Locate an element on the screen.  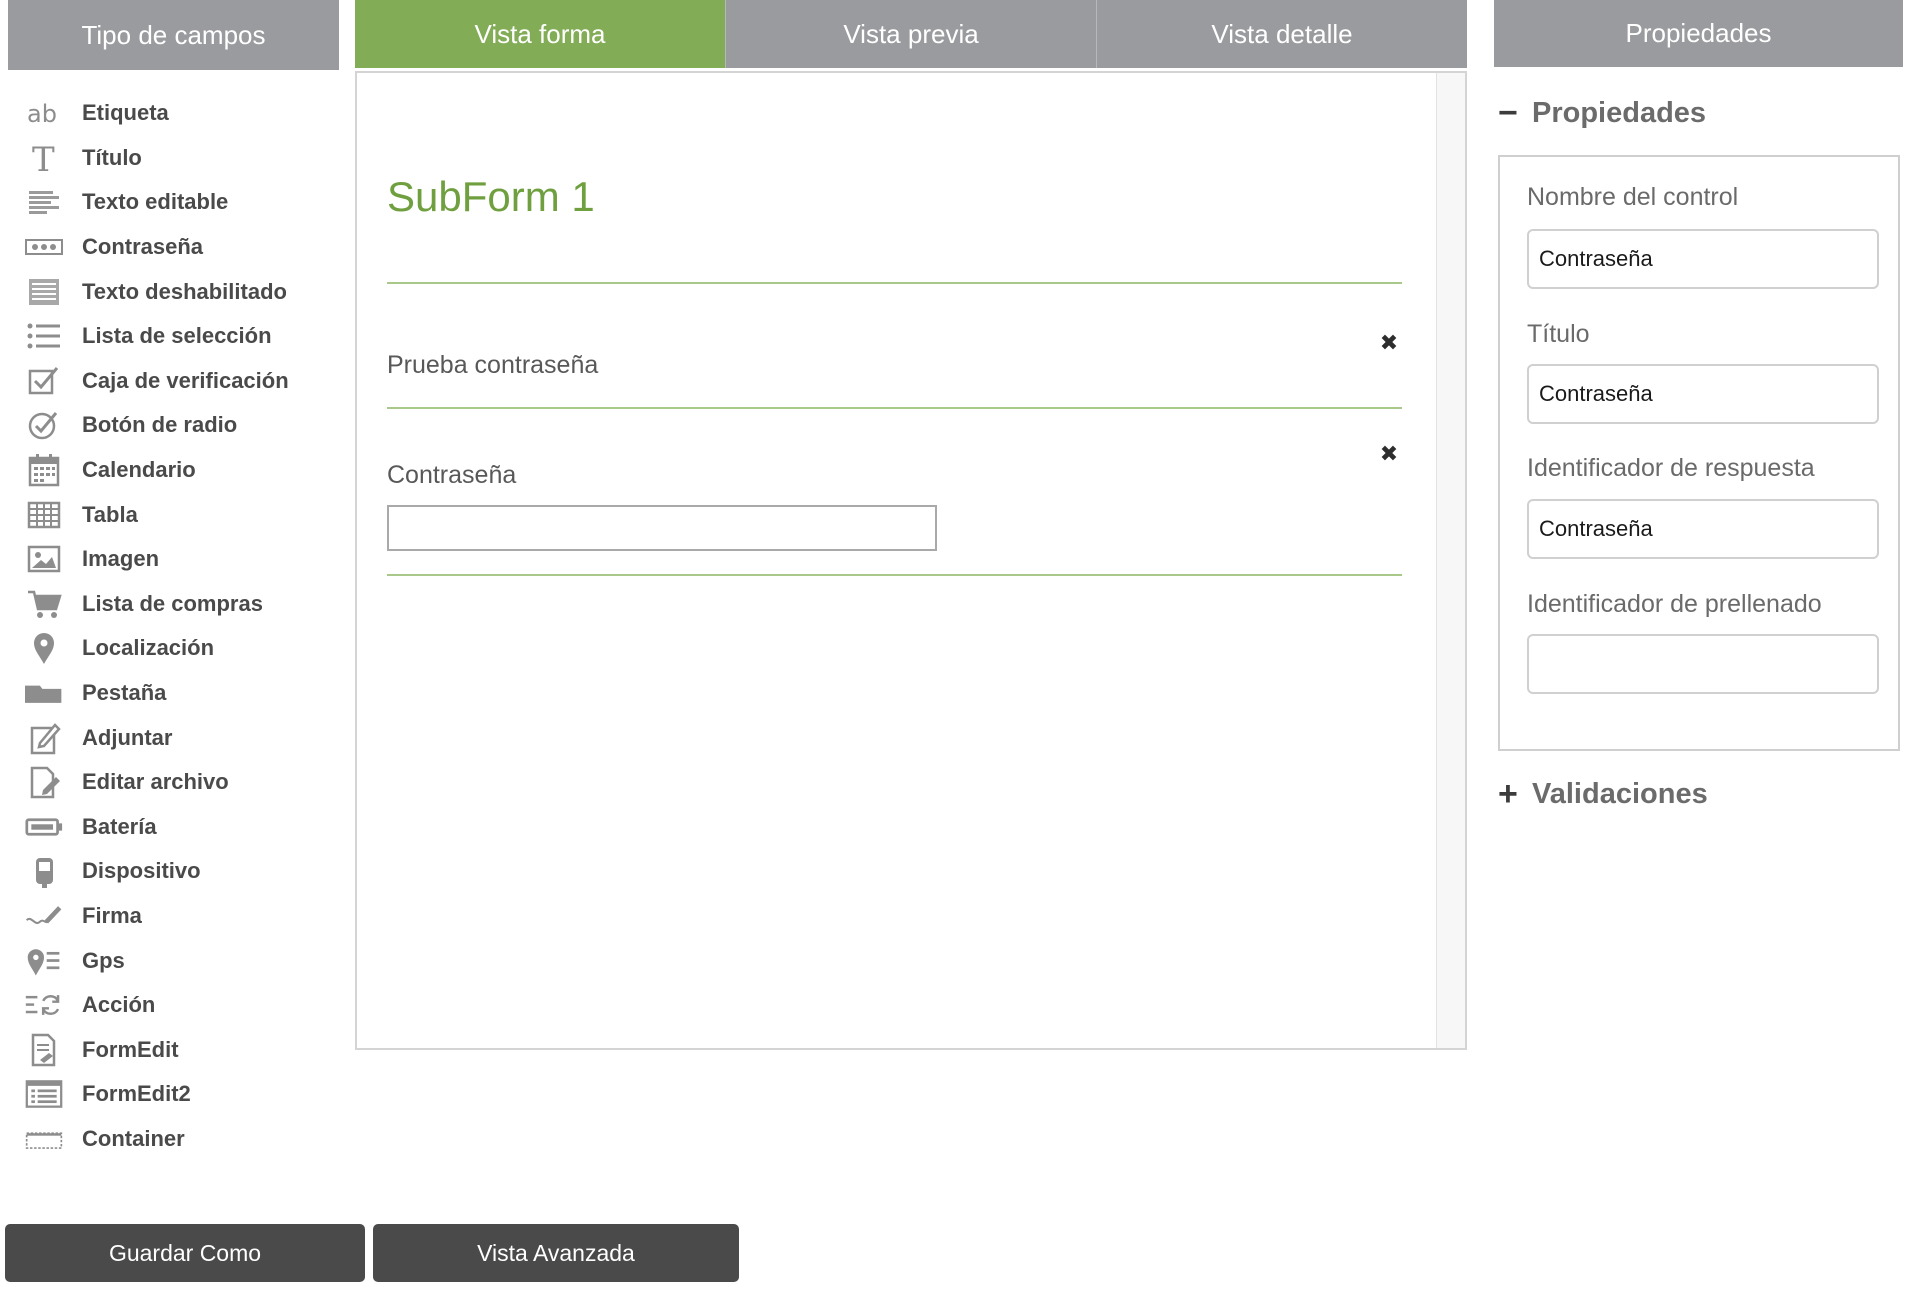
prefill-id-label: Identificador de prellenado is located at coordinates (1674, 604).